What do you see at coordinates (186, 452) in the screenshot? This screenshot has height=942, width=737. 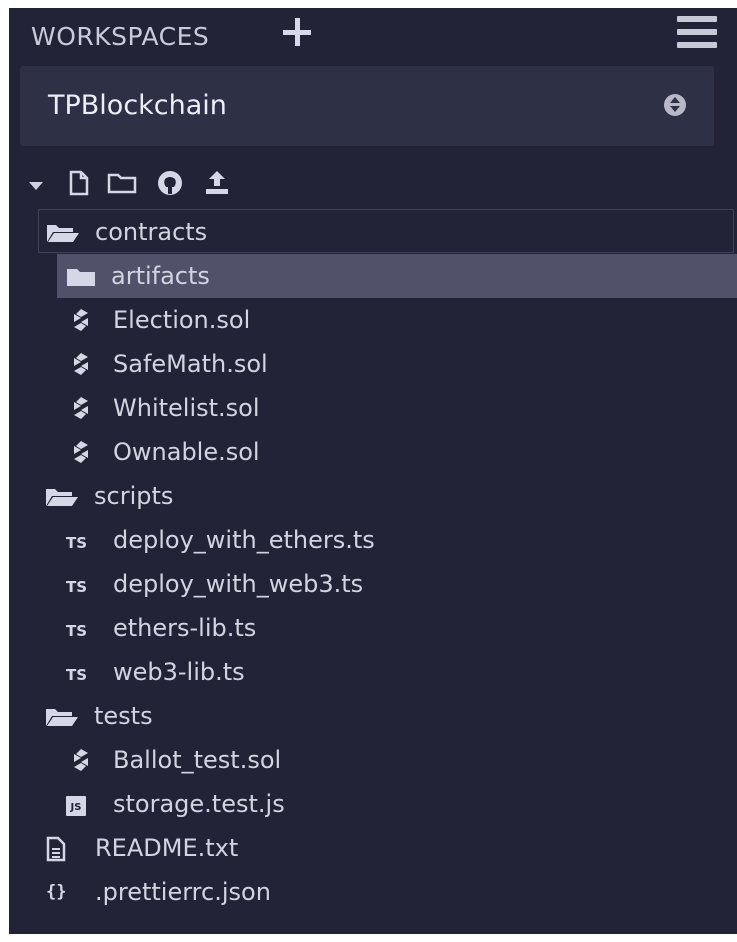 I see `file-label: Ownable.sol` at bounding box center [186, 452].